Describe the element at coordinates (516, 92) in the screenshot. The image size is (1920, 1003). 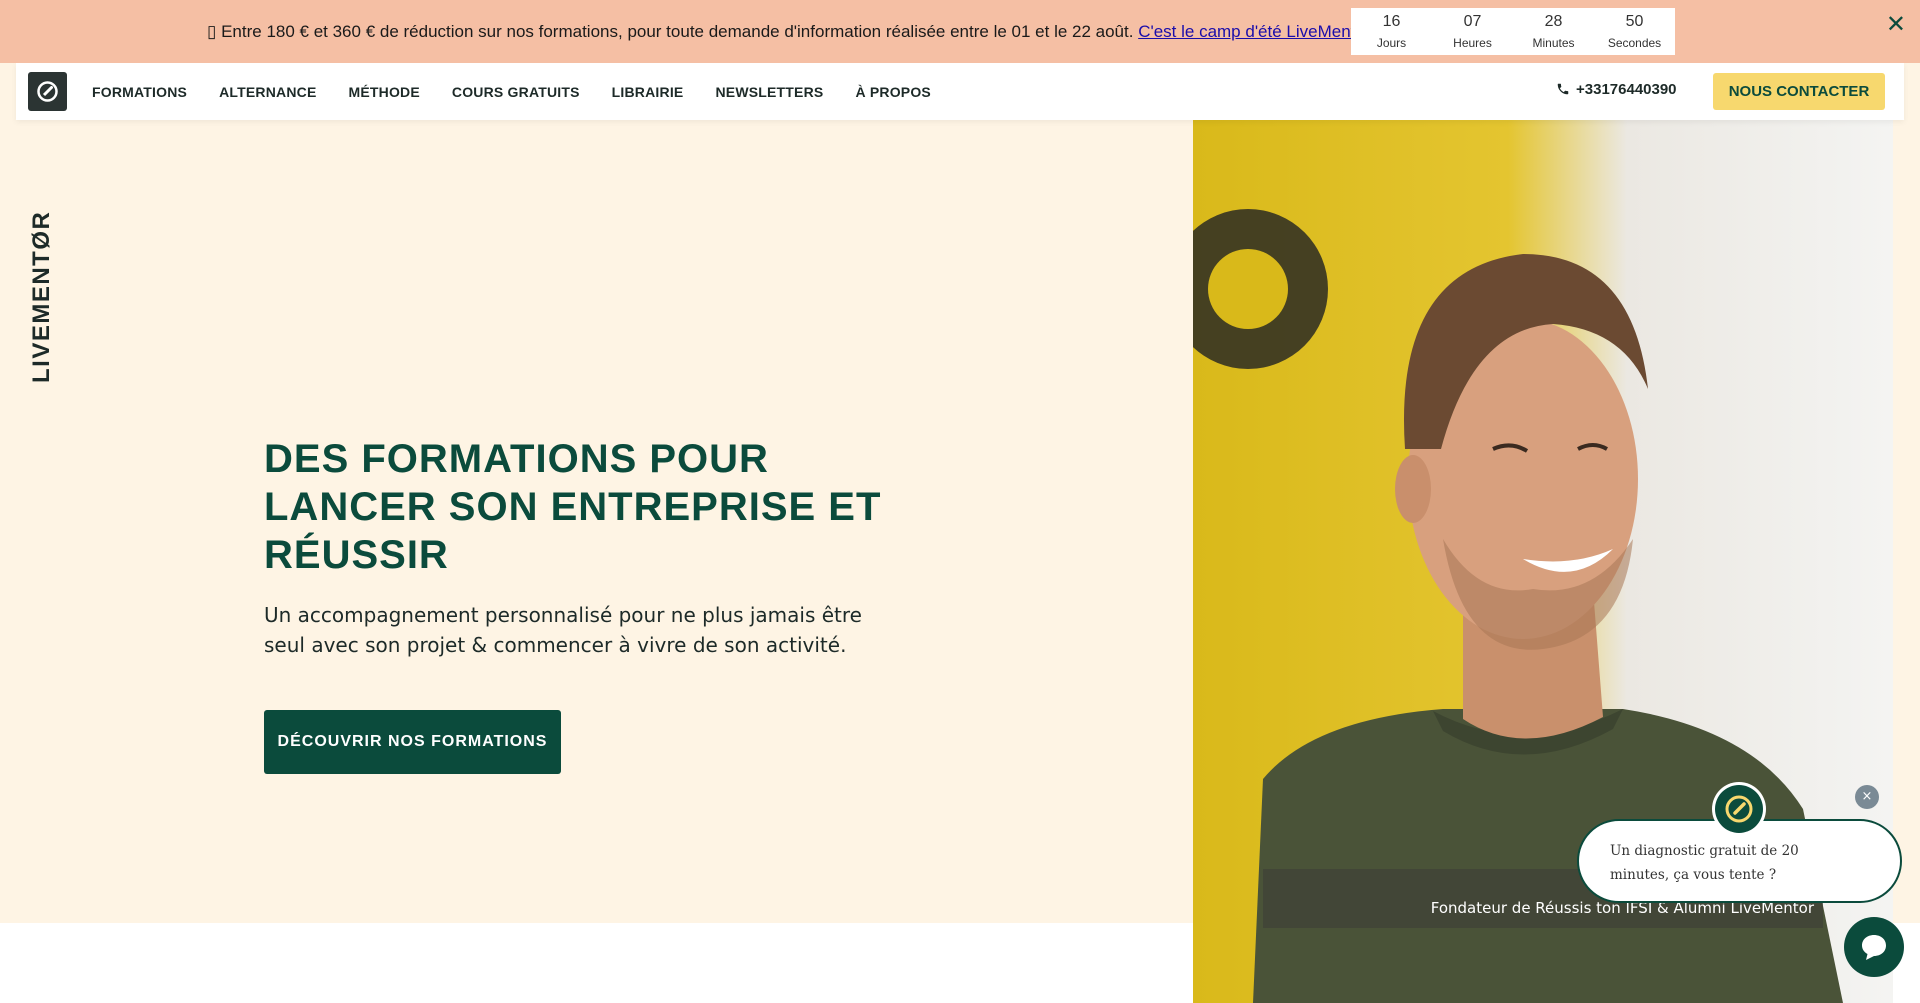
I see `nav-item-cours-gratuits: COURS GRATUITS` at that location.